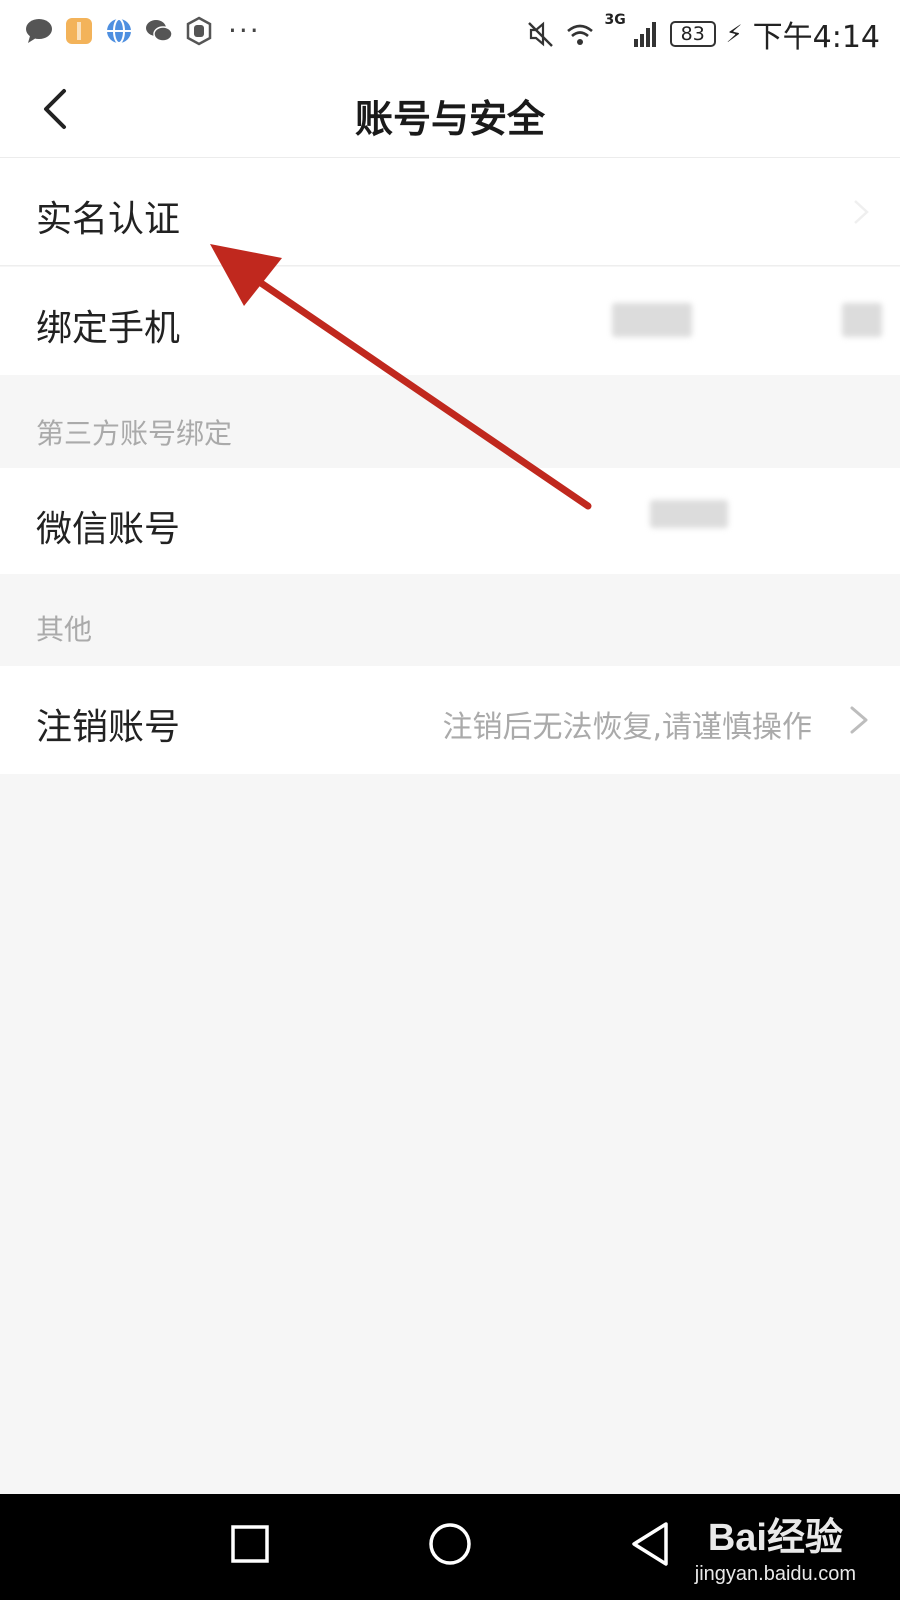 The image size is (900, 1600). Describe the element at coordinates (615, 20) in the screenshot. I see `network-type: 3G` at that location.